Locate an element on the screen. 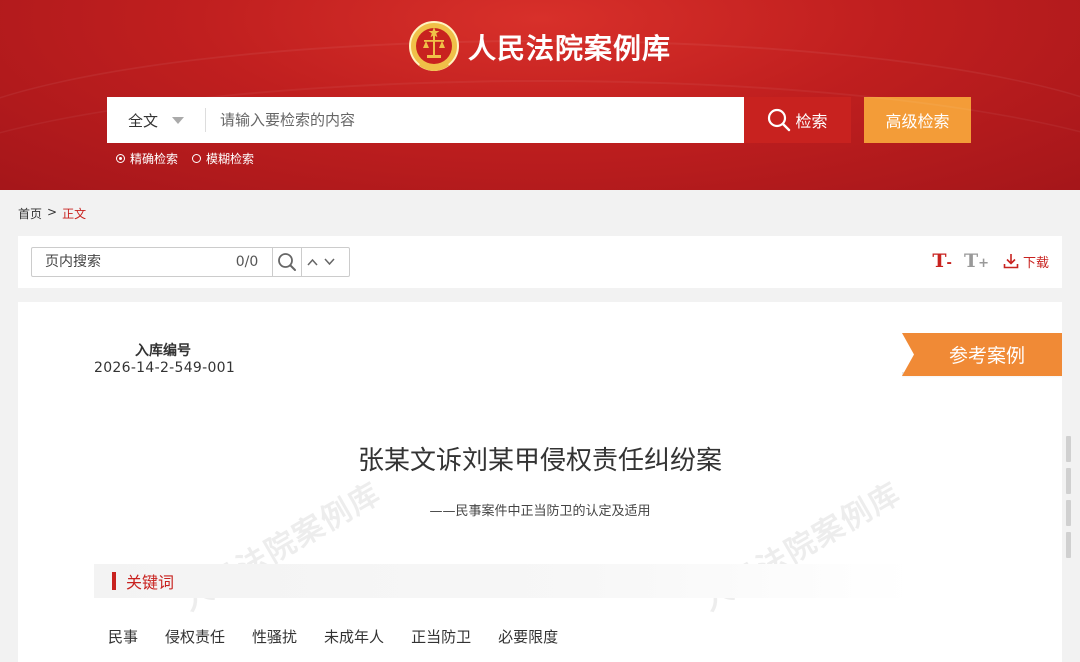 This screenshot has width=1080, height=662. entry-number-label: 入库编号 is located at coordinates (163, 351).